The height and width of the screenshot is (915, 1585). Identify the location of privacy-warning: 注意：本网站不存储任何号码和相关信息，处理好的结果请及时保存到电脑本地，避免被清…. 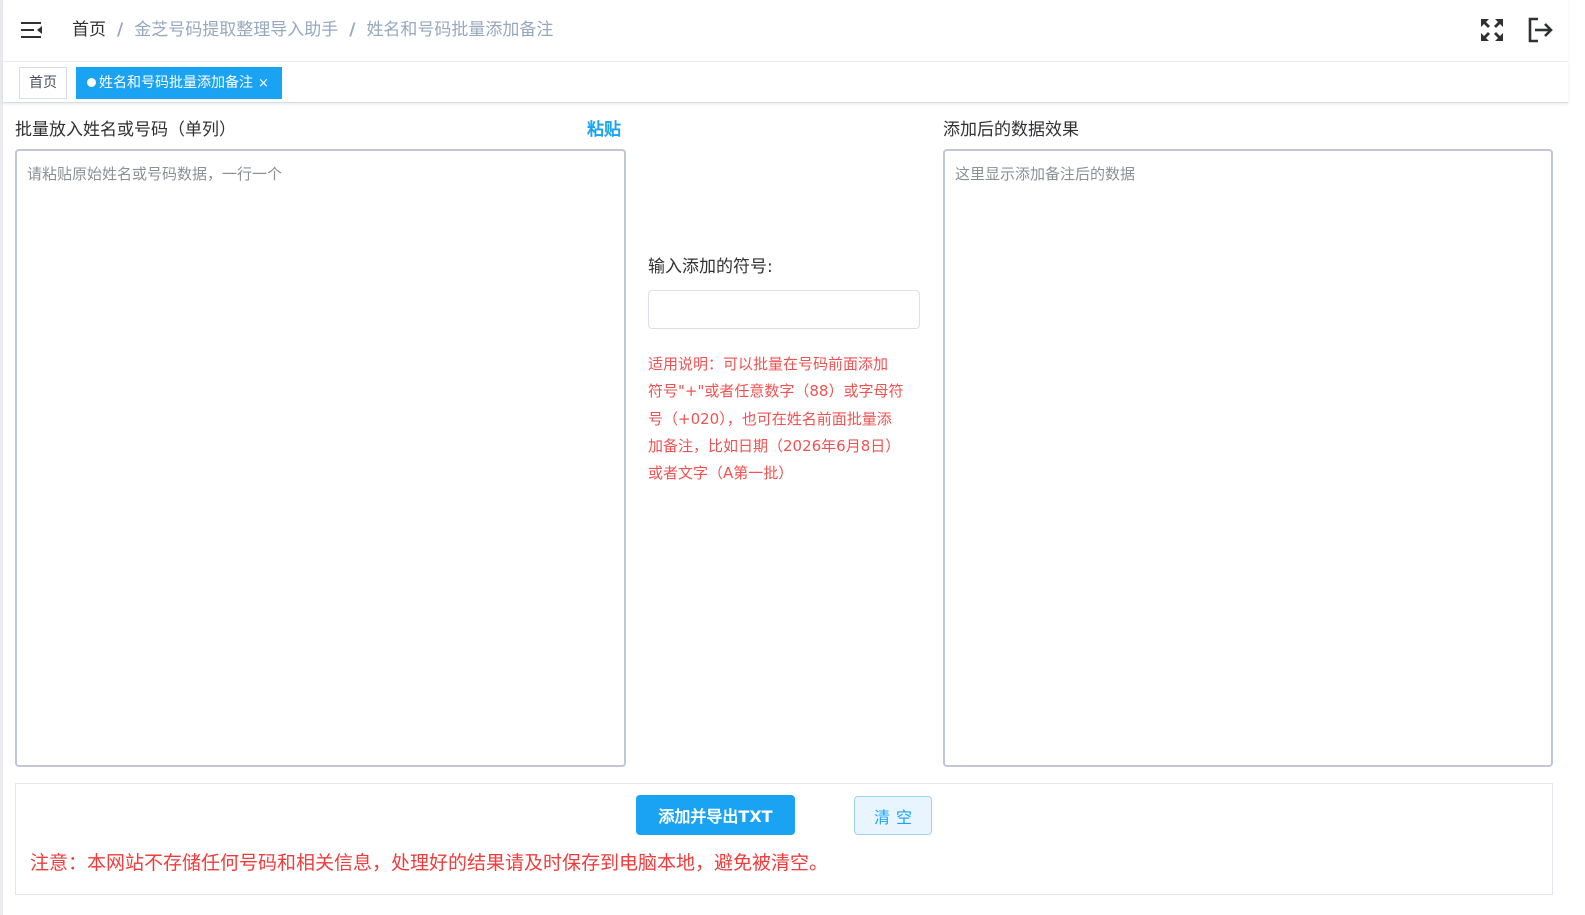
(429, 863).